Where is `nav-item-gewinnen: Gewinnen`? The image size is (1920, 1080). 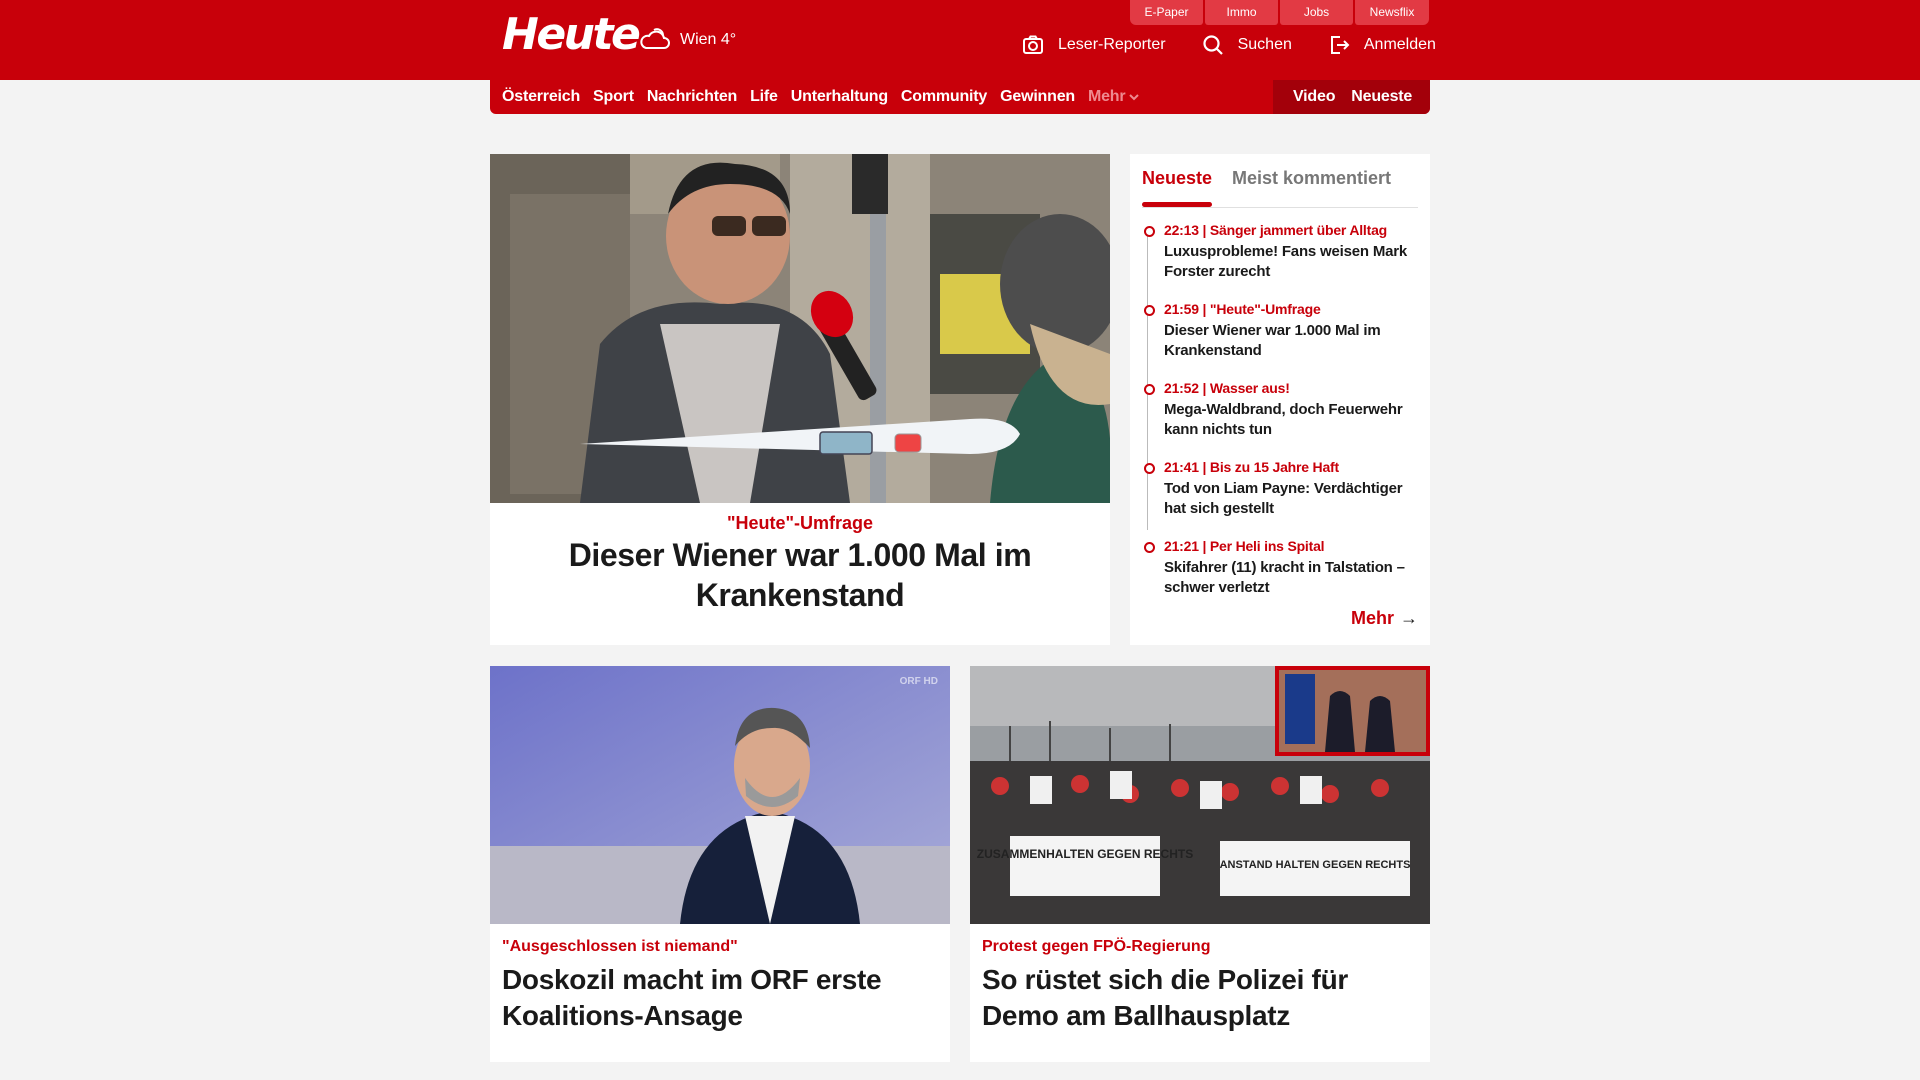
nav-item-gewinnen: Gewinnen is located at coordinates (1037, 97).